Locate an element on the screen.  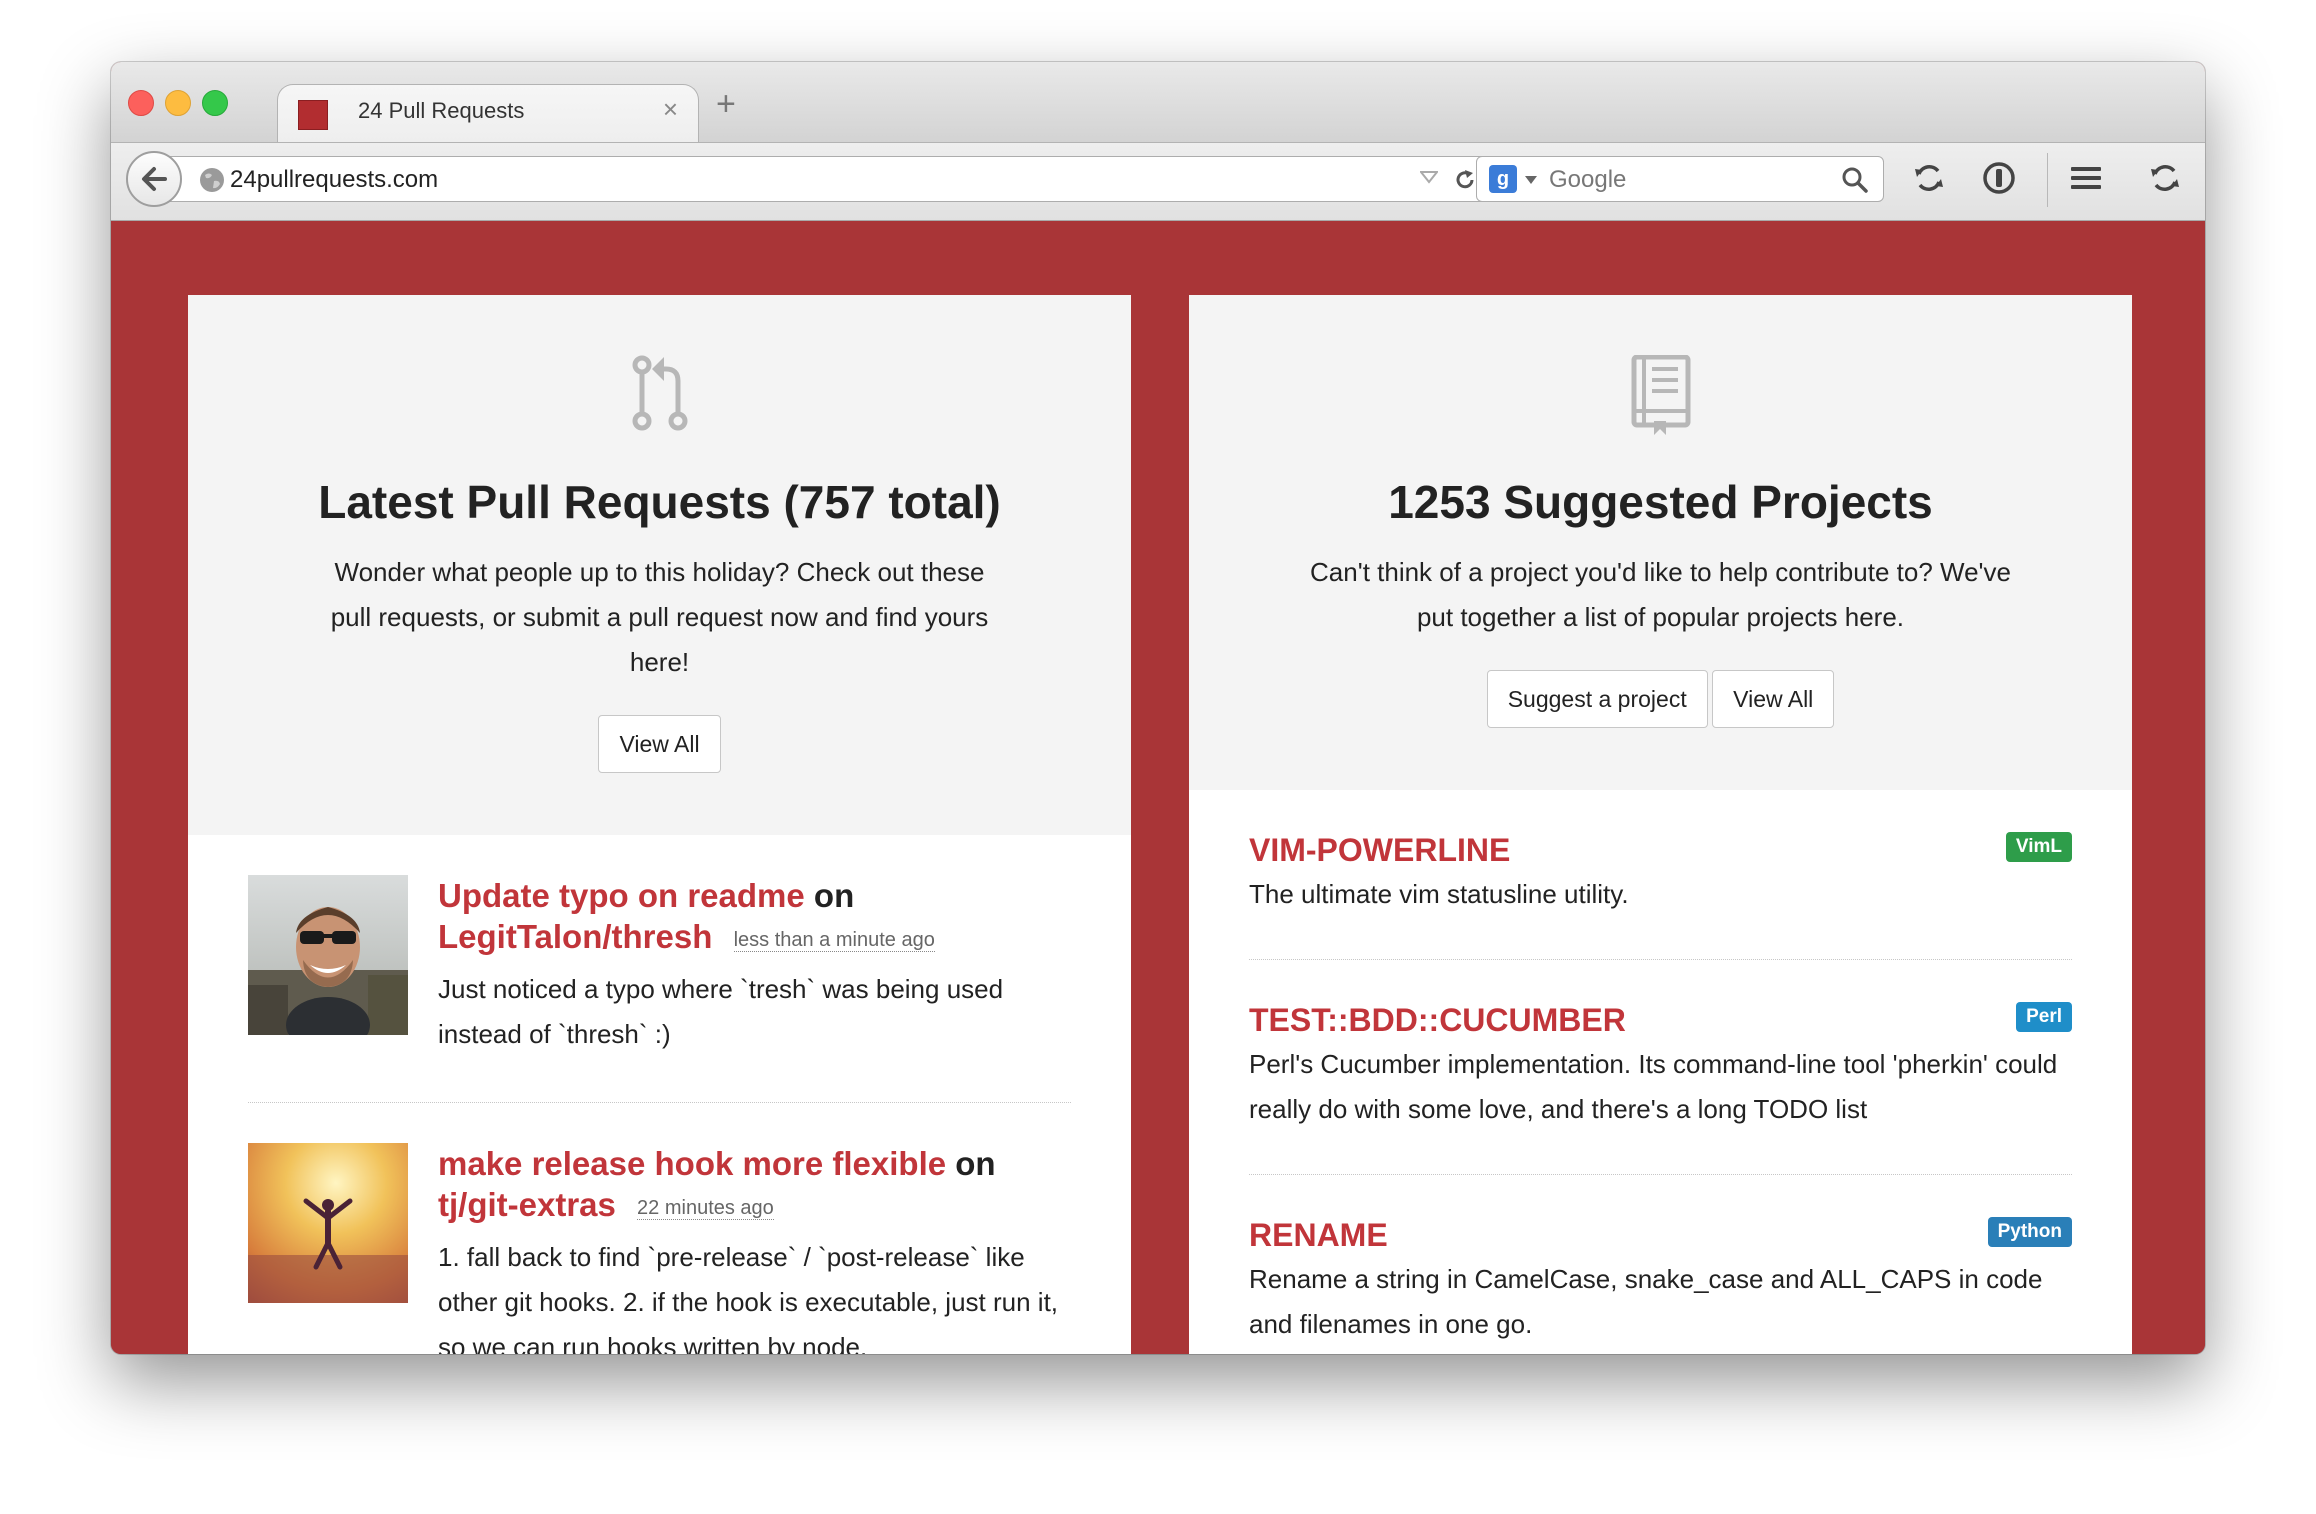
tab-title: 24 Pull Requests is located at coordinates (441, 110).